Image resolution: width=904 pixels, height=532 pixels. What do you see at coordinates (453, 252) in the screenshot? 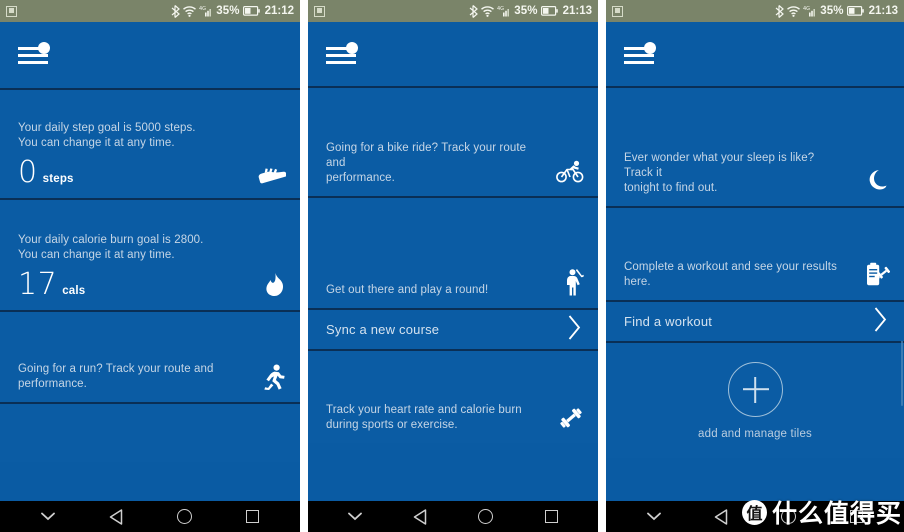
I see `golf-tile: Get out there and play a round!` at bounding box center [453, 252].